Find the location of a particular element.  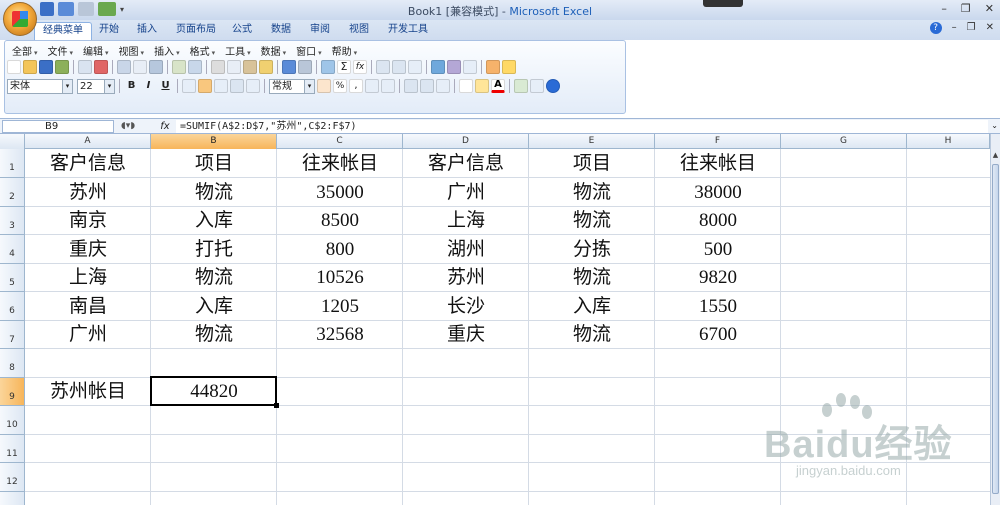

wrap-text-icon is located at coordinates (253, 86).